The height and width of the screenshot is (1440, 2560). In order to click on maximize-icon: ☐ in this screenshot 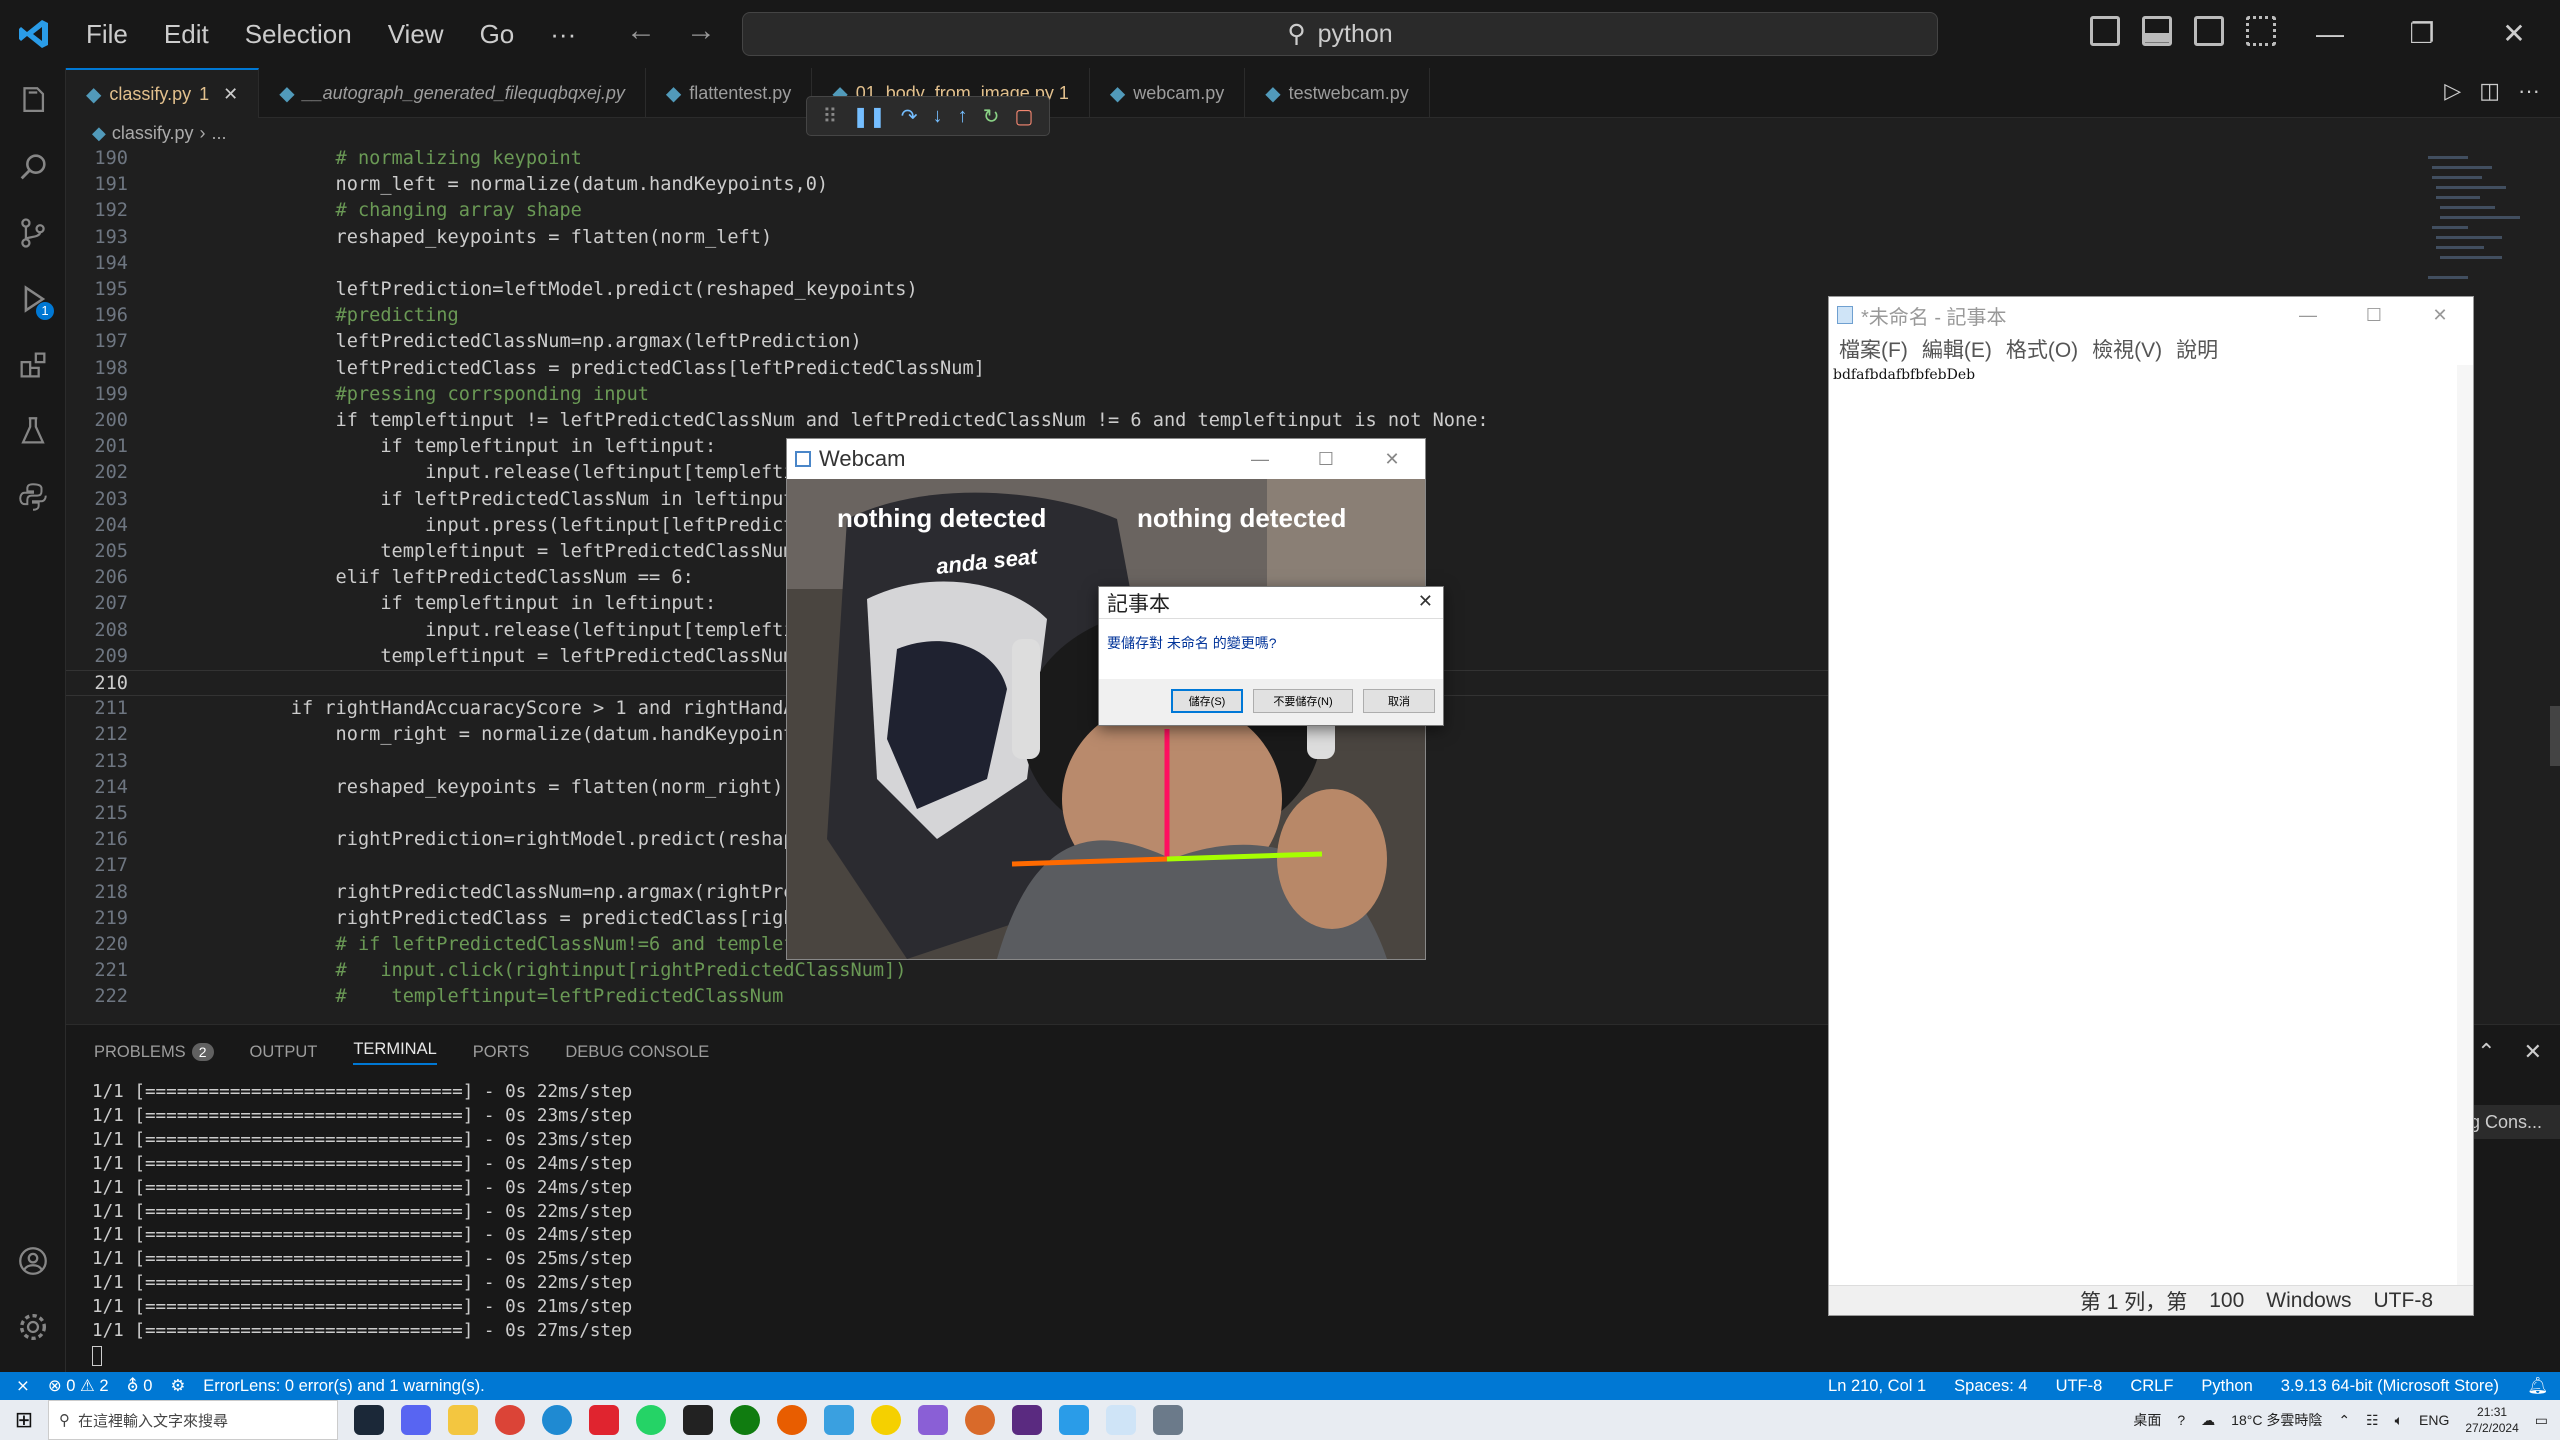, I will do `click(2374, 315)`.